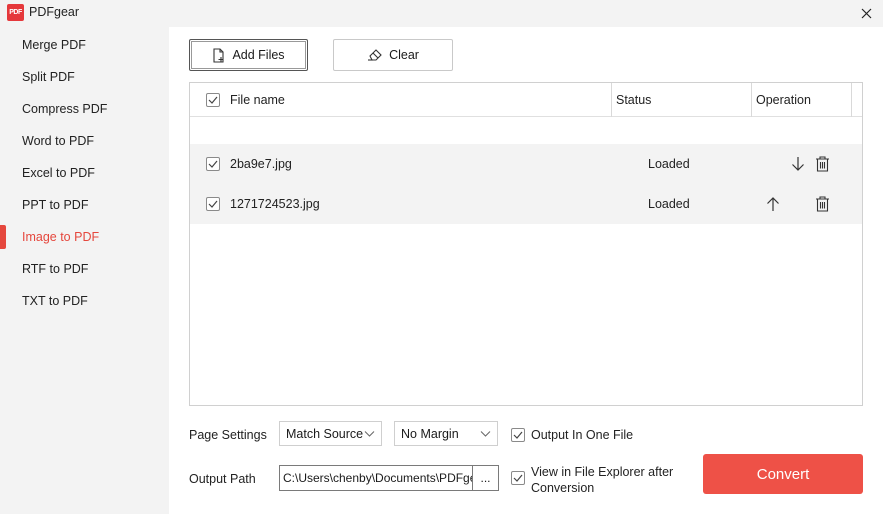 The height and width of the screenshot is (514, 883). I want to click on view-in-explorer-label: View in File Explorer after Conversion, so click(602, 480).